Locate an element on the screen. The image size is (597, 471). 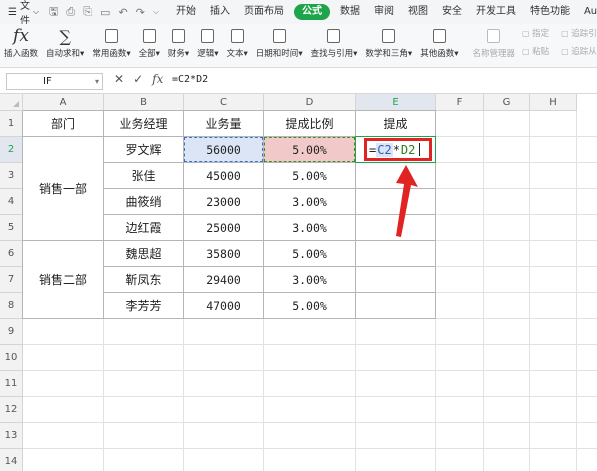
logic-icon is located at coordinates (208, 36).